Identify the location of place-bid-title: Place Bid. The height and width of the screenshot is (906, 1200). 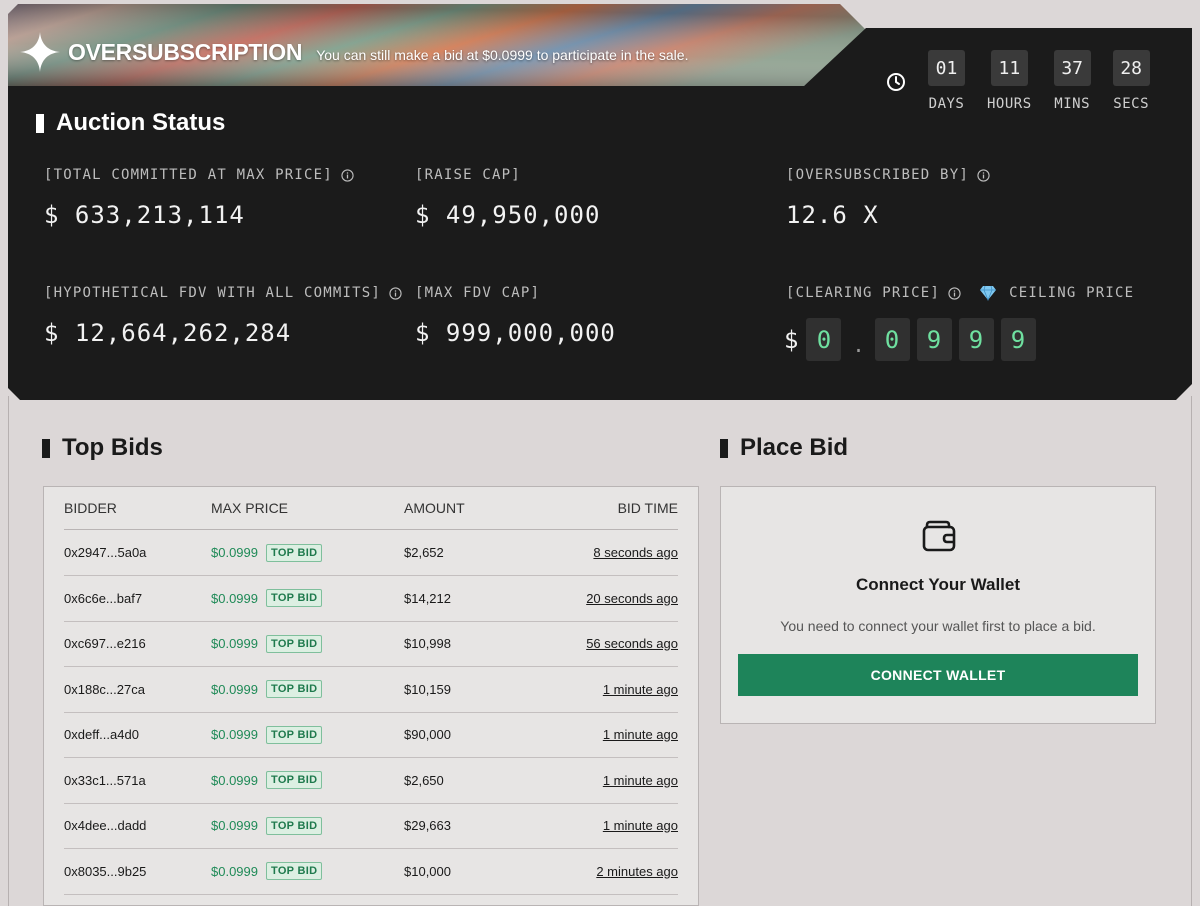
(794, 447).